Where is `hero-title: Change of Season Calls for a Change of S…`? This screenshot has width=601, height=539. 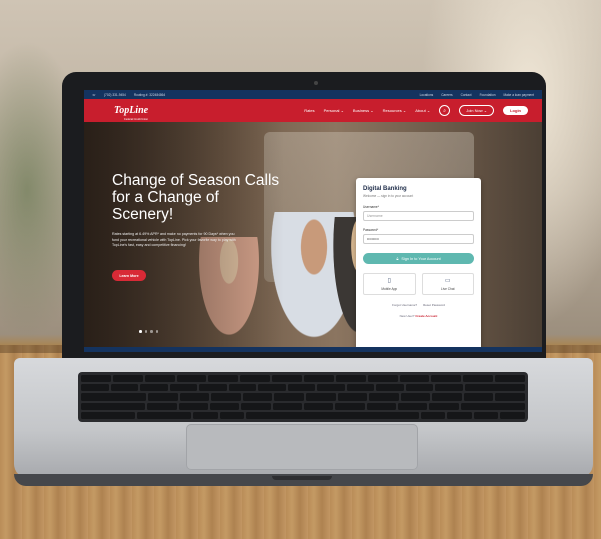 hero-title: Change of Season Calls for a Change of S… is located at coordinates (196, 197).